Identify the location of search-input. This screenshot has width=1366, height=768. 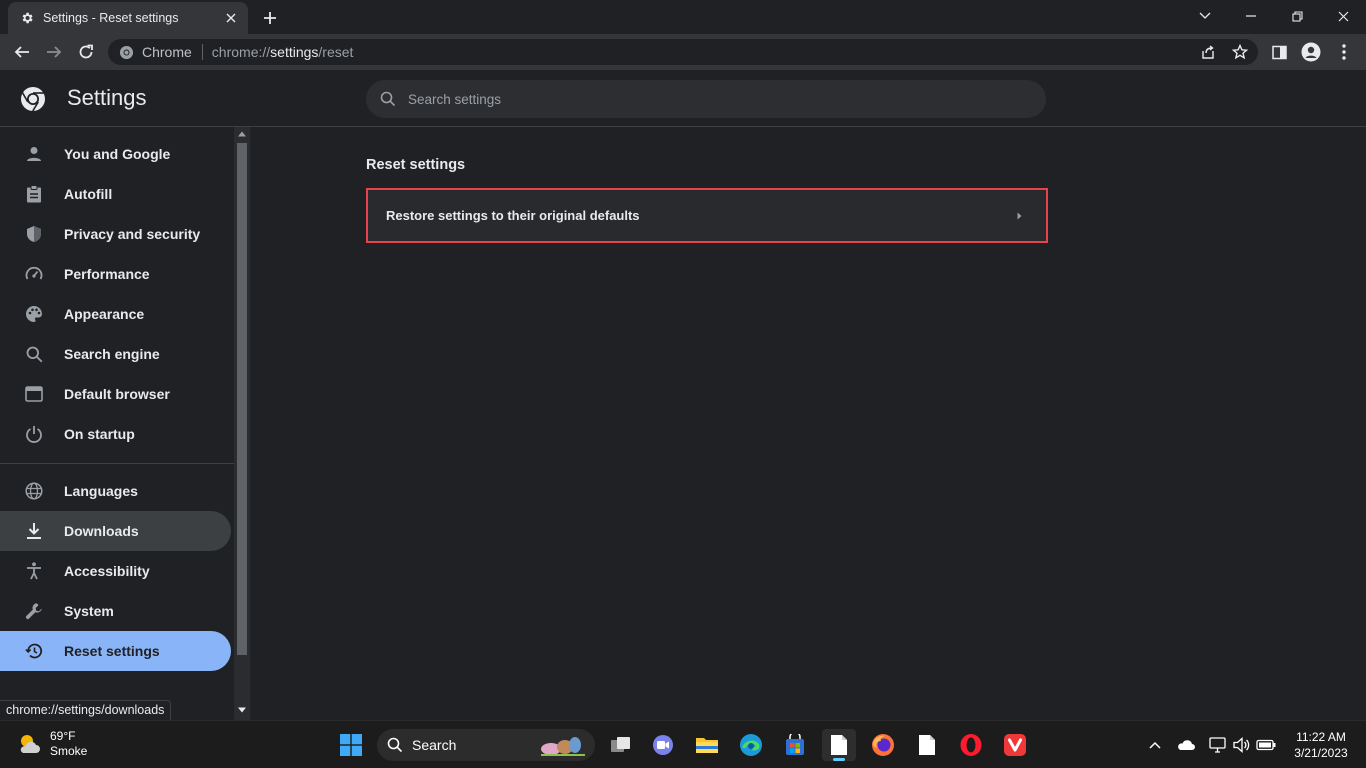
(708, 99).